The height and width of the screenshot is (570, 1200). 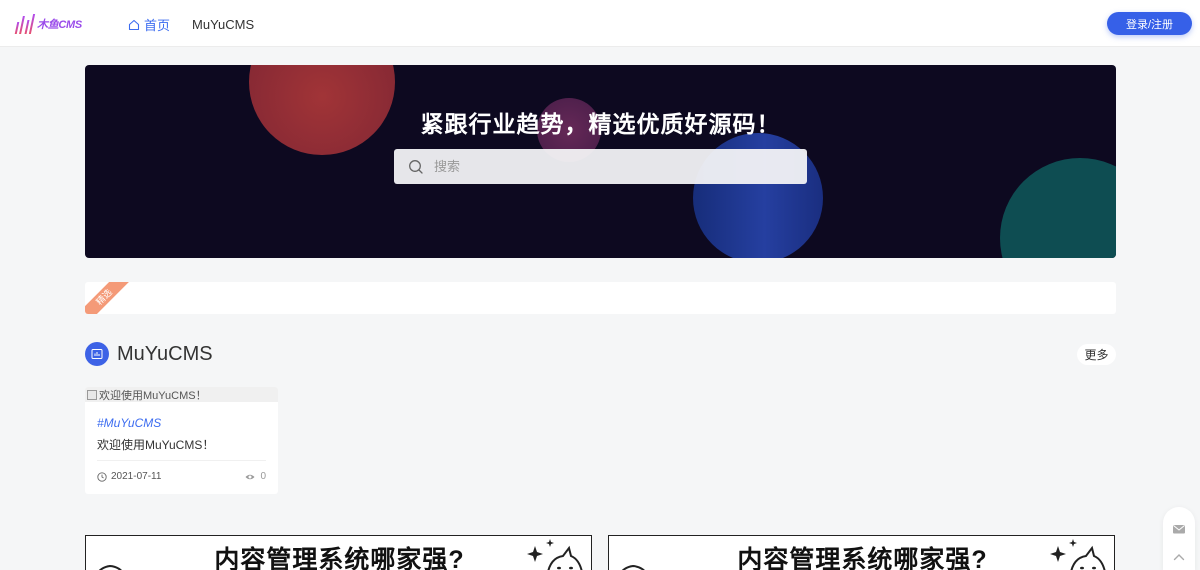 I want to click on section-title: MuYuCMS, so click(x=165, y=354).